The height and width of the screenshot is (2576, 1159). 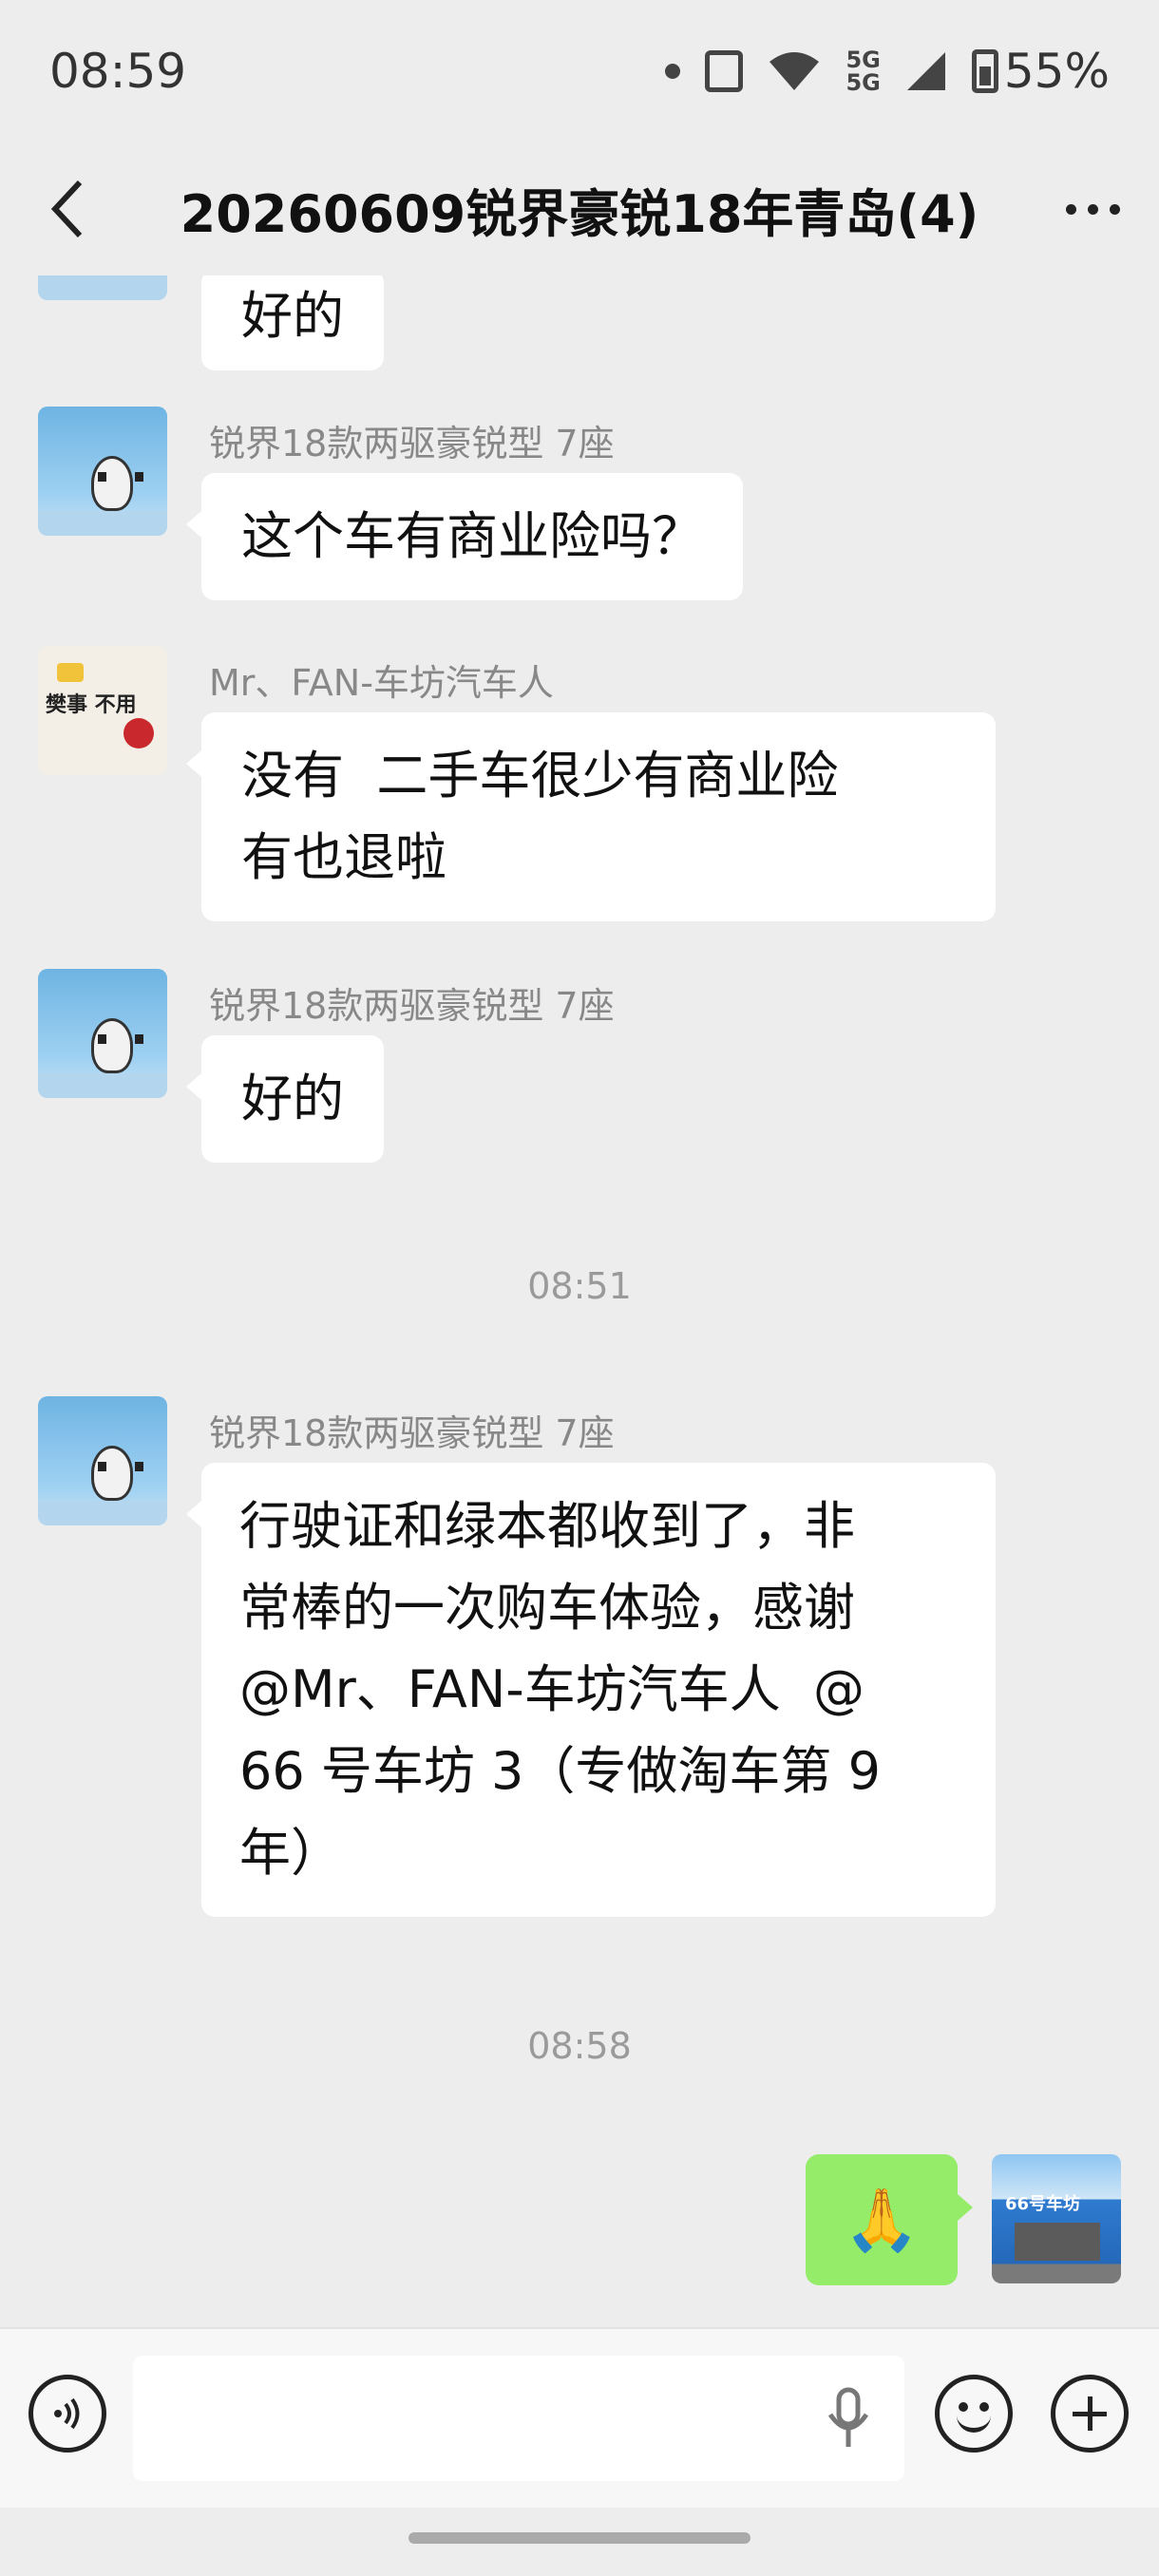 I want to click on battery: 55%, so click(x=1040, y=71).